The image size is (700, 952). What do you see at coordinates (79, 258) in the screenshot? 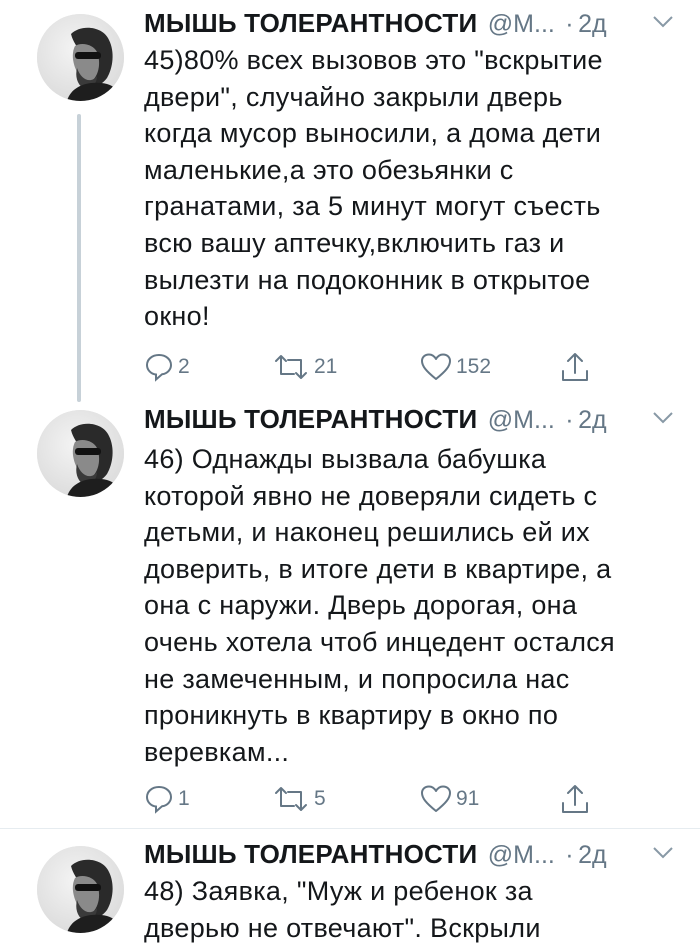
I see `thread-line` at bounding box center [79, 258].